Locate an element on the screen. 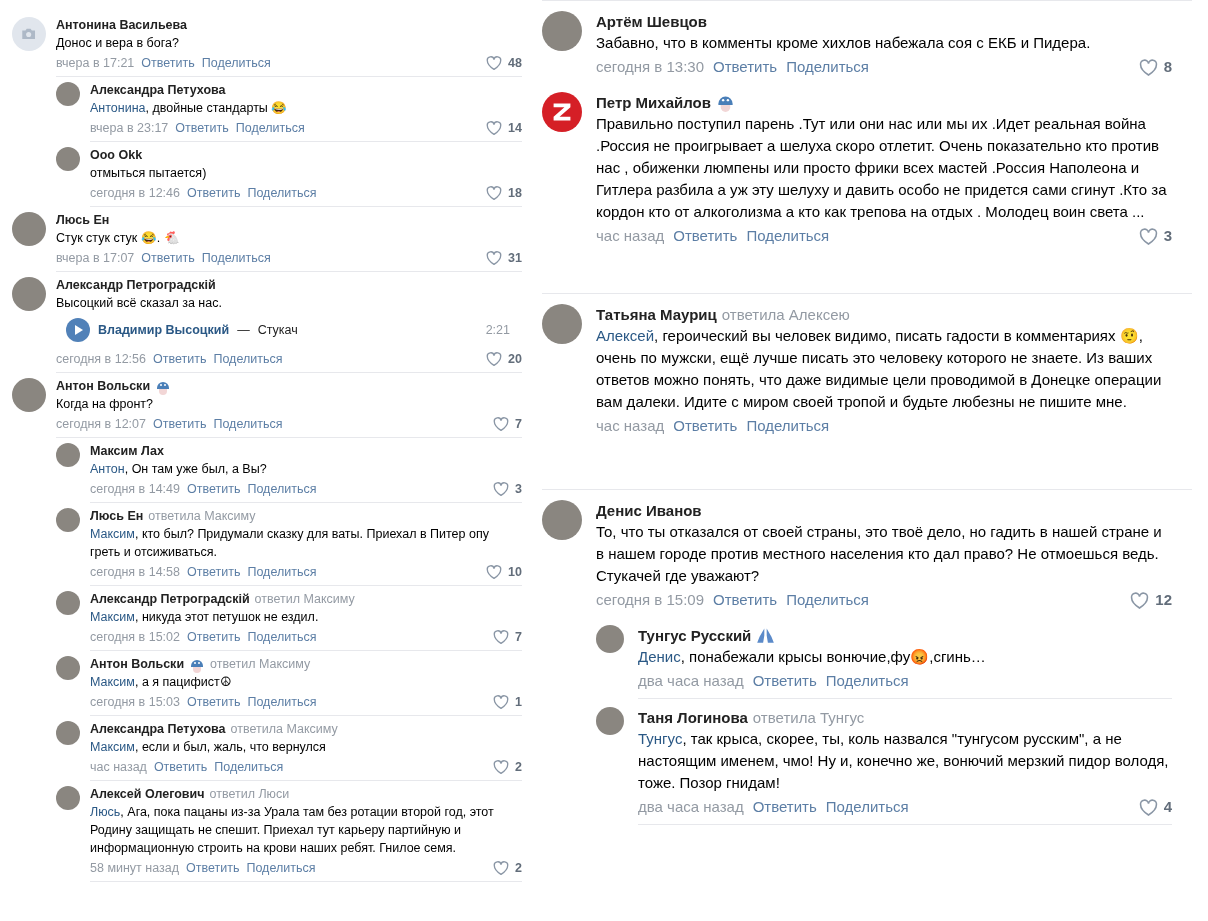  like-button: 8 is located at coordinates (1155, 67).